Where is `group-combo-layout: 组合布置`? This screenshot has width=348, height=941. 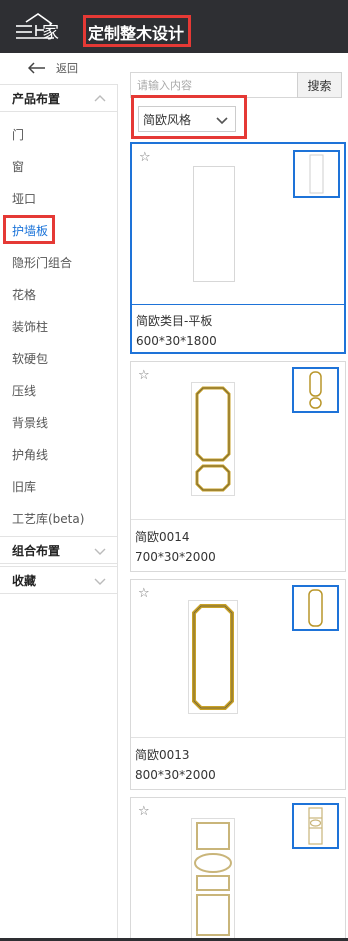 group-combo-layout: 组合布置 is located at coordinates (58, 550).